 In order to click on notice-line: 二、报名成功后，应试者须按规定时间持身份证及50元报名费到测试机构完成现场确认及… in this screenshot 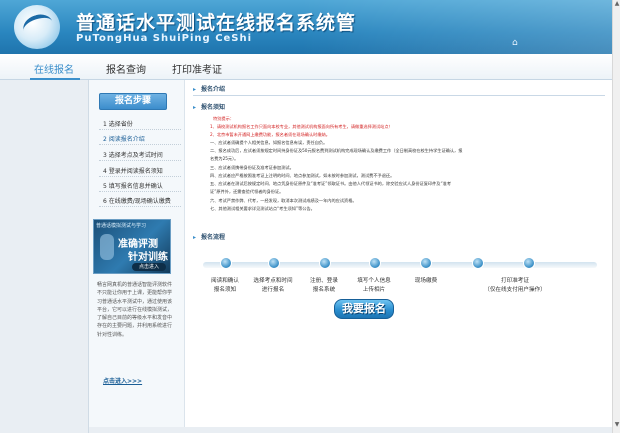, I will do `click(336, 150)`.